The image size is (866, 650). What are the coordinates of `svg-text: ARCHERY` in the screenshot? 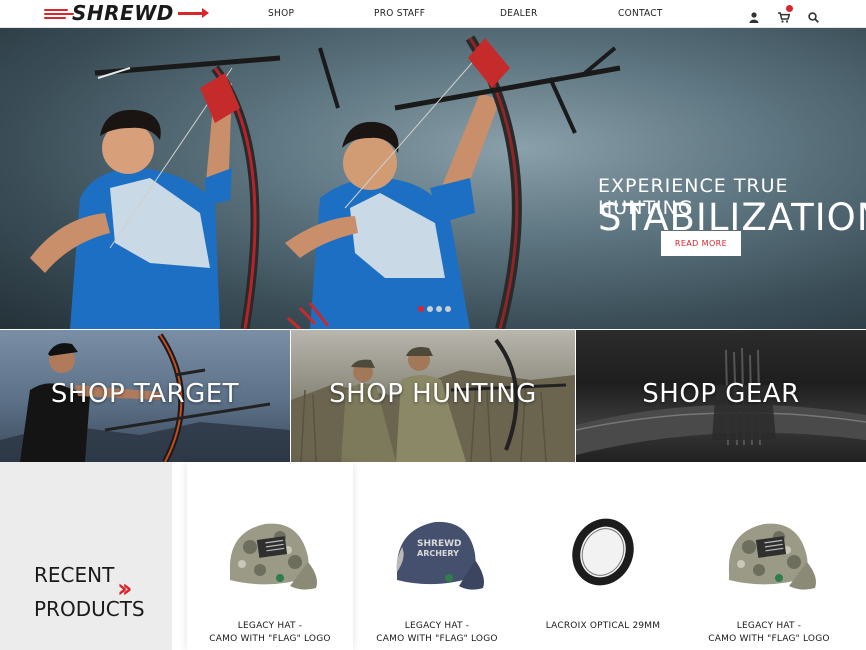 It's located at (438, 553).